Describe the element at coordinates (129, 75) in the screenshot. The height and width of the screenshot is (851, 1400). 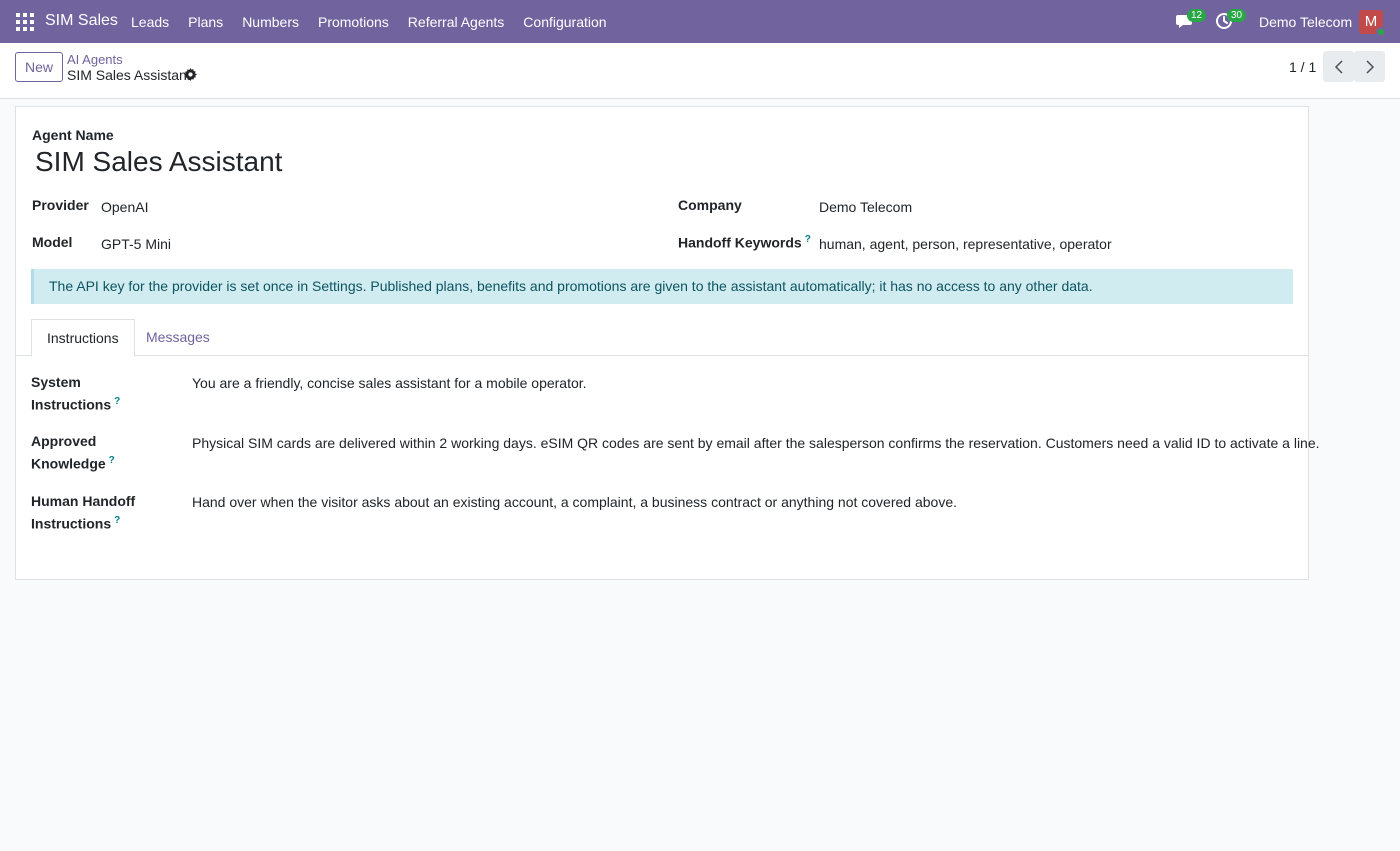
I see `breadcrumb-current-record: SIM Sales Assistant` at that location.